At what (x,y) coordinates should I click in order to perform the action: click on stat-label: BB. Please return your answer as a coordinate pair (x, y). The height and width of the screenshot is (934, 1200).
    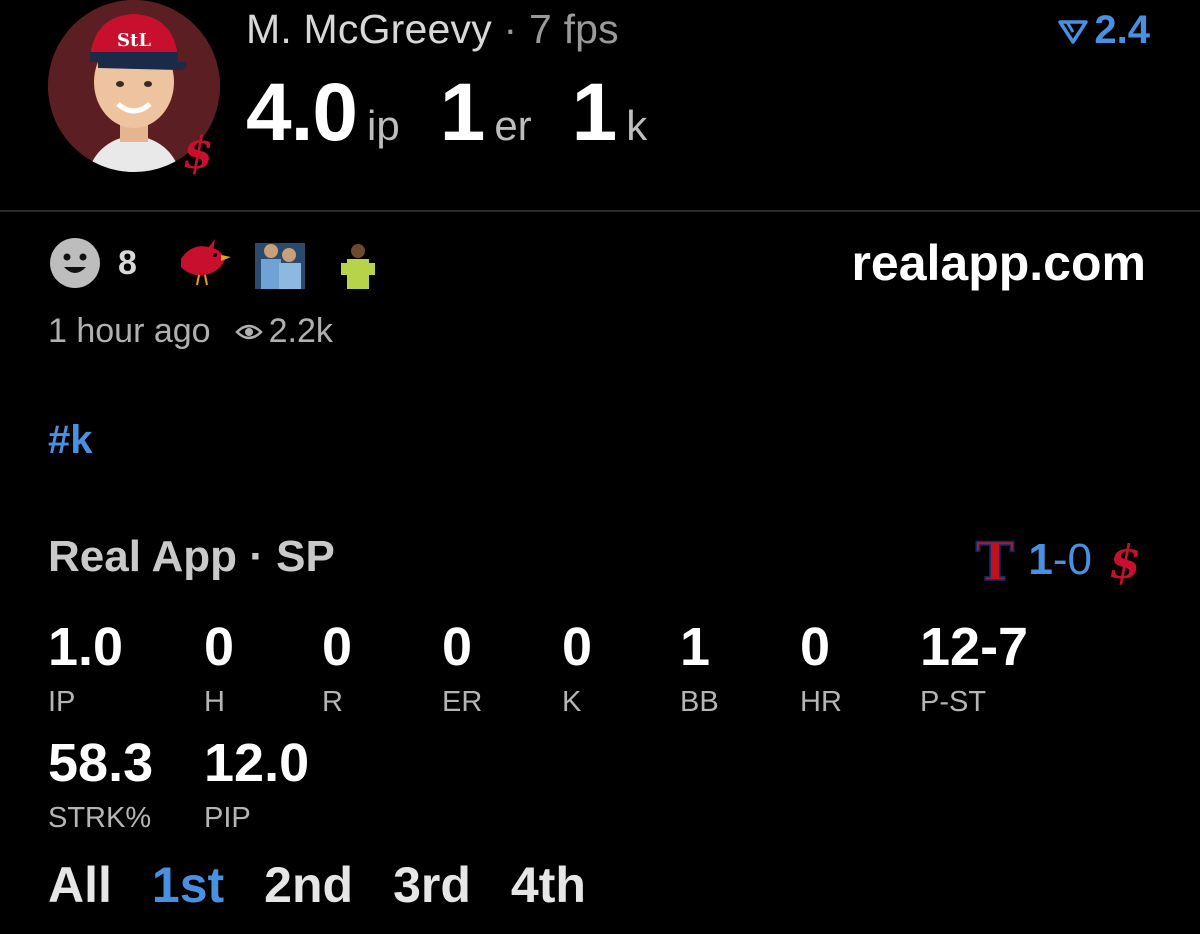
    Looking at the image, I should click on (699, 702).